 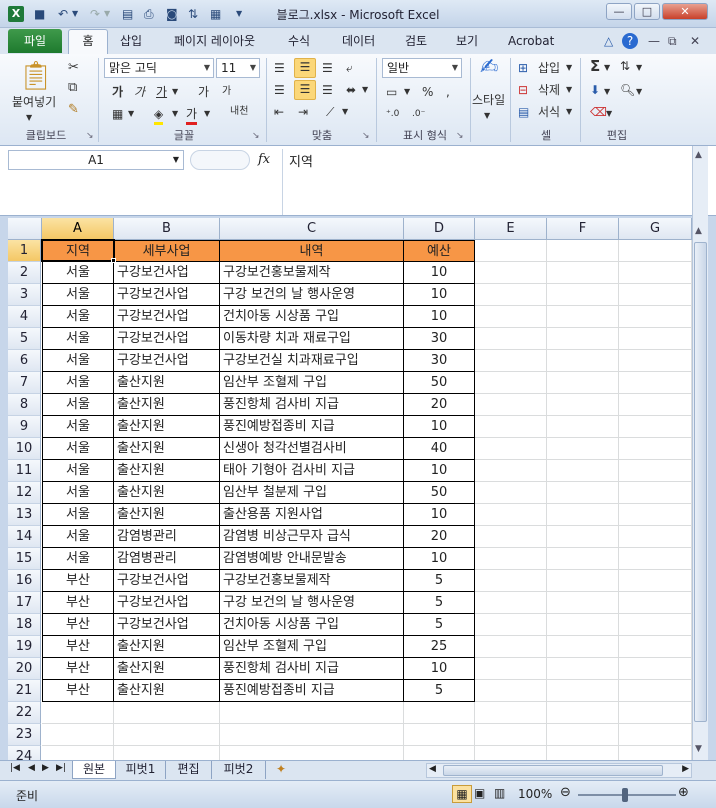 I want to click on table-header-cell: 세부사업, so click(x=167, y=251).